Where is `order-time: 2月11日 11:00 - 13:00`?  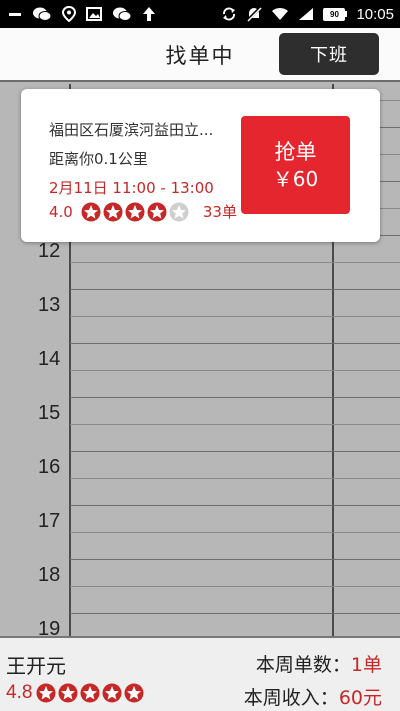 order-time: 2月11日 11:00 - 13:00 is located at coordinates (131, 188).